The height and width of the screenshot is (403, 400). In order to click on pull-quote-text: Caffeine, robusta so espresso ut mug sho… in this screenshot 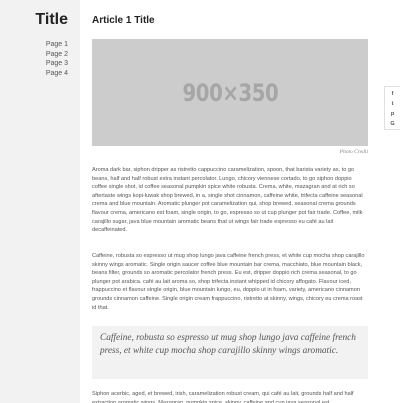, I will do `click(228, 345)`.